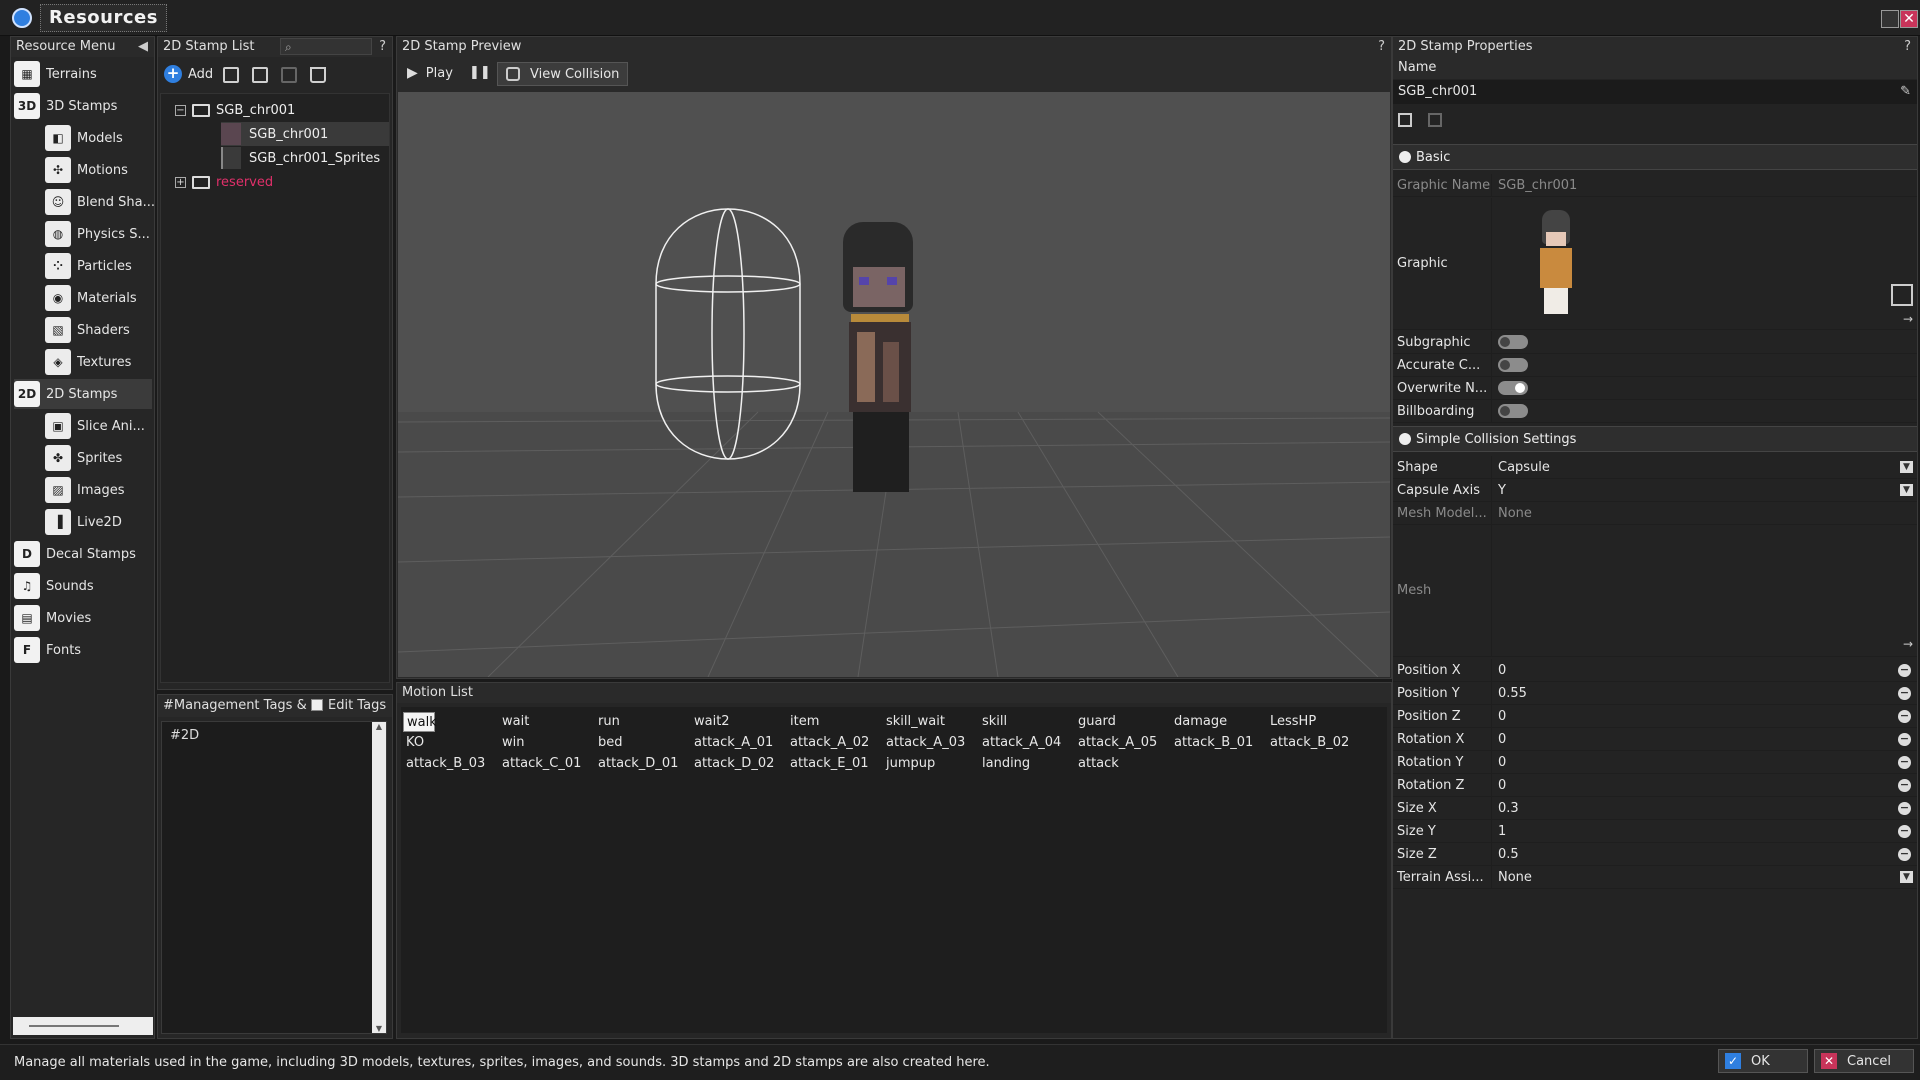 This screenshot has width=1920, height=1080. What do you see at coordinates (83, 650) in the screenshot?
I see `resource-menu-item-fonts: F Fonts` at bounding box center [83, 650].